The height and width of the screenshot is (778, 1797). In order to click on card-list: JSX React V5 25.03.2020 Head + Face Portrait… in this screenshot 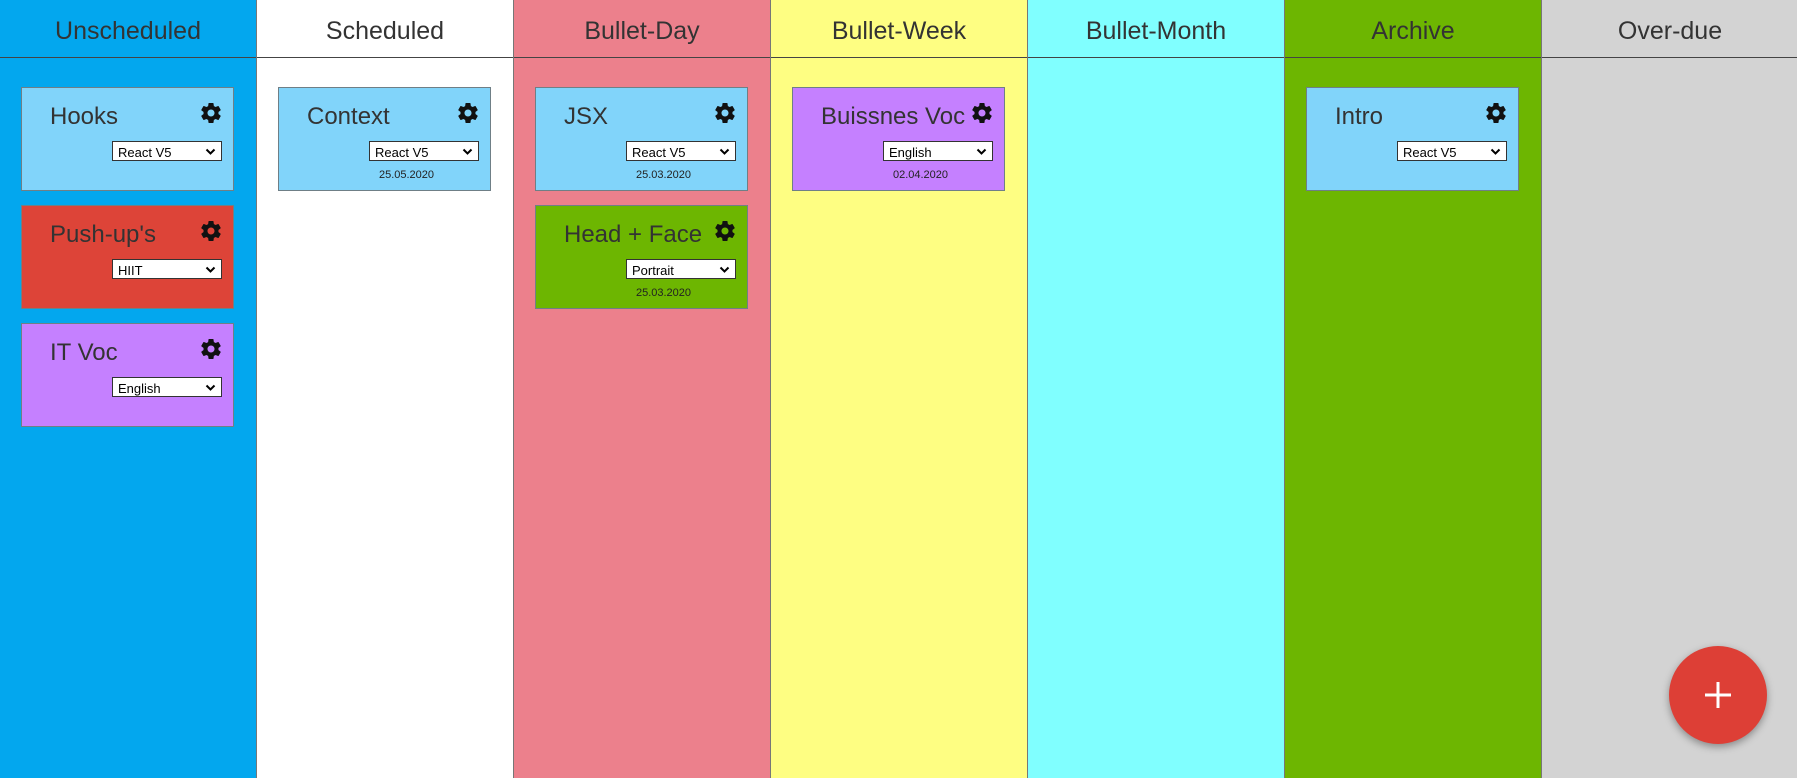, I will do `click(642, 183)`.